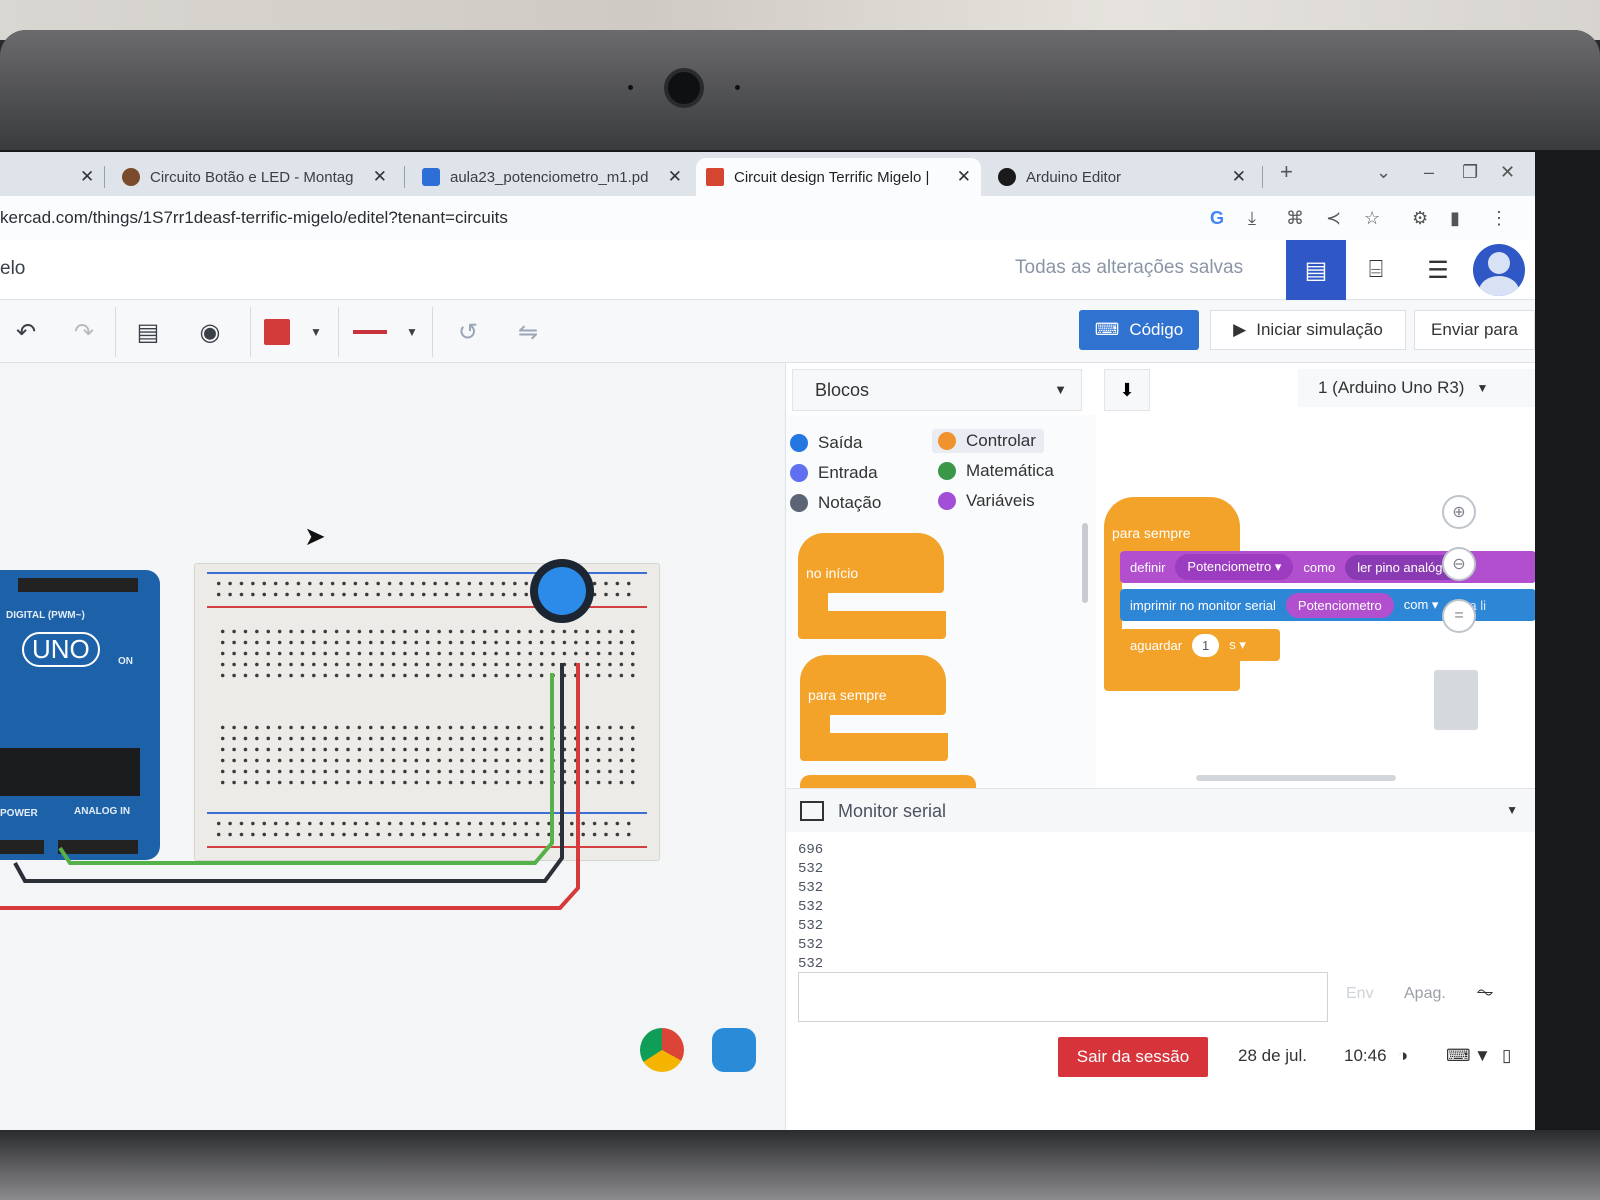 The image size is (1600, 1200). I want to click on trash-icon, so click(1456, 700).